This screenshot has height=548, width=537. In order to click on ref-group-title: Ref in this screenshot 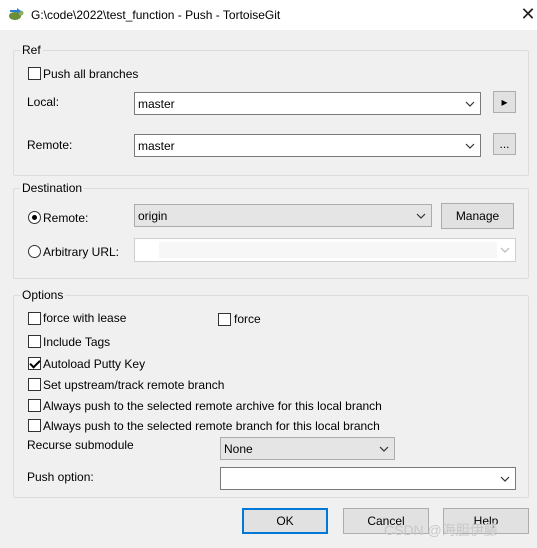, I will do `click(31, 50)`.